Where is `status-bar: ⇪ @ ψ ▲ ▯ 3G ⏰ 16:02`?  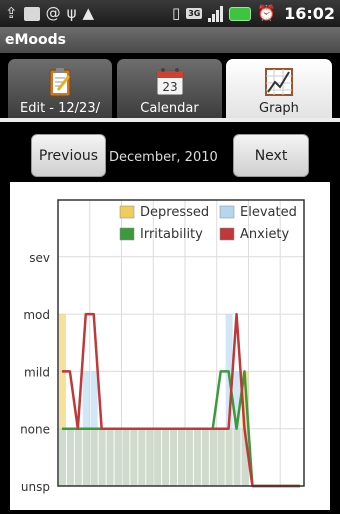
status-bar: ⇪ @ ψ ▲ ▯ 3G ⏰ 16:02 is located at coordinates (170, 13).